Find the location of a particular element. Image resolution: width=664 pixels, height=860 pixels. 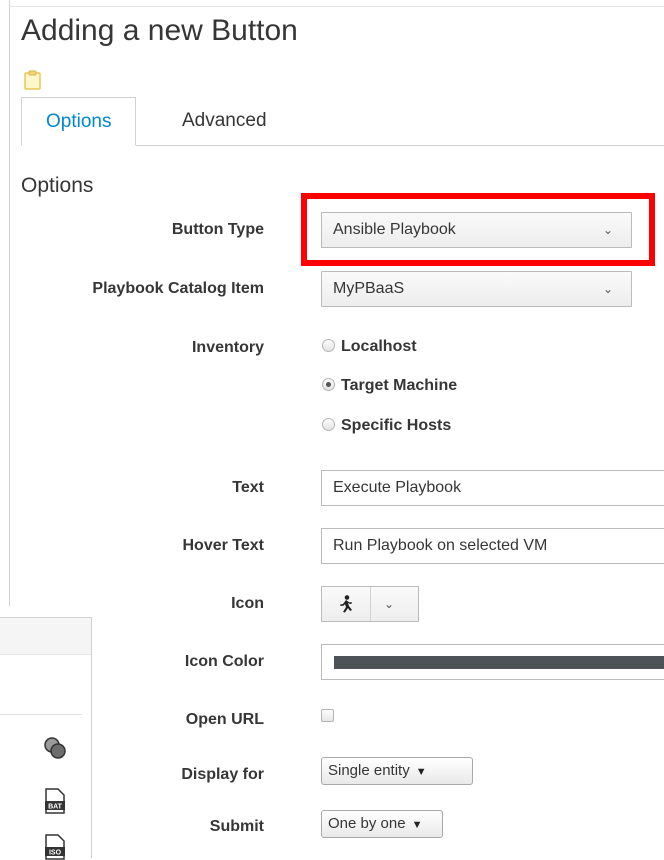

inventory-option-label: Specific Hosts is located at coordinates (396, 425).